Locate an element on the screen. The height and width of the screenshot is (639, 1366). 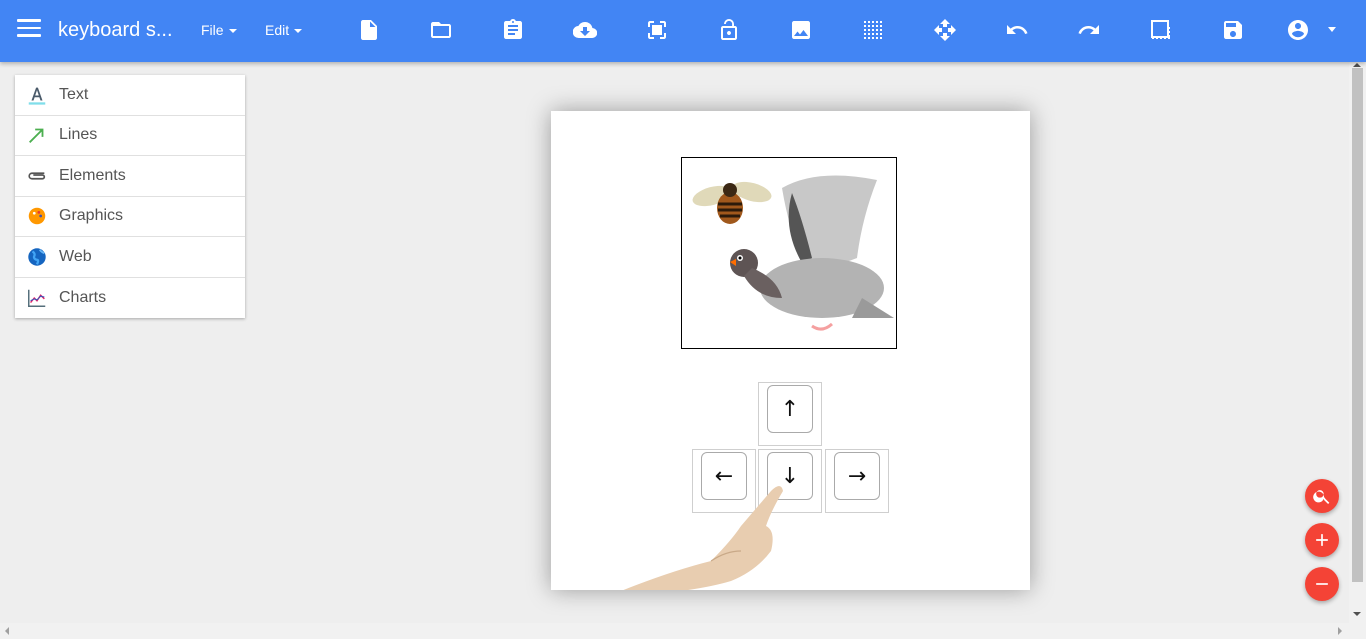
lock-open-icon is located at coordinates (729, 30).